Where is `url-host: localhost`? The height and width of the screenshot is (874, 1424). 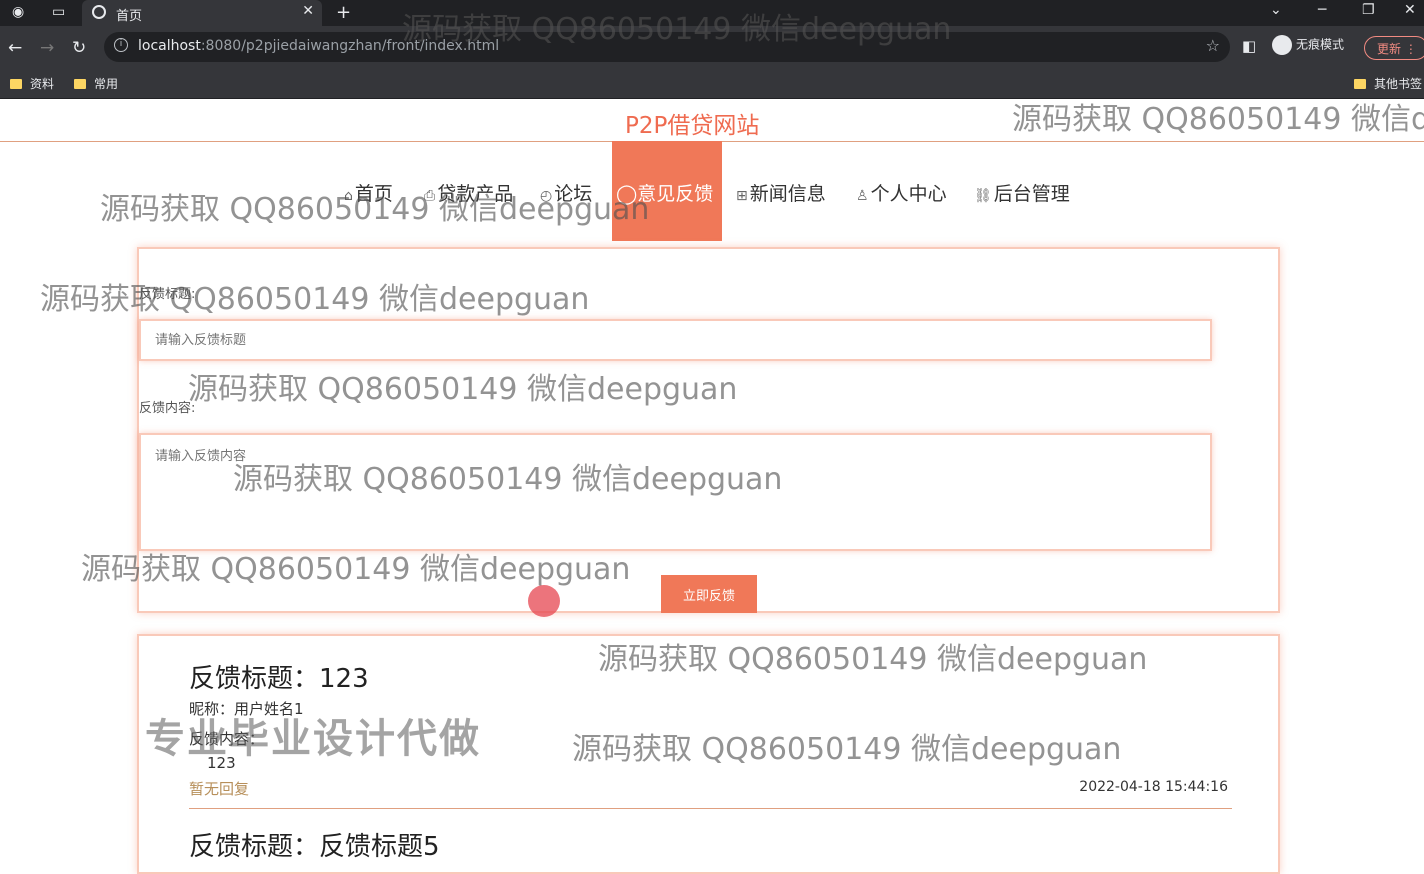
url-host: localhost is located at coordinates (169, 46).